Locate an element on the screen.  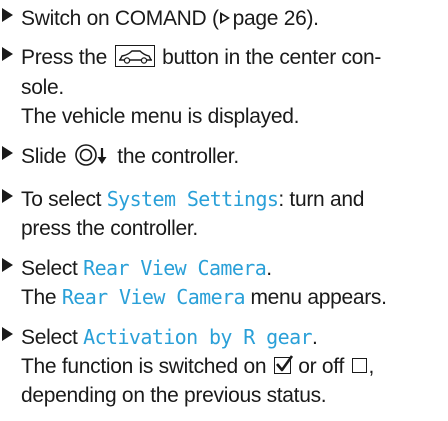
menu-item-activation-by-r-gear: Activation by R gear is located at coordinates (197, 336).